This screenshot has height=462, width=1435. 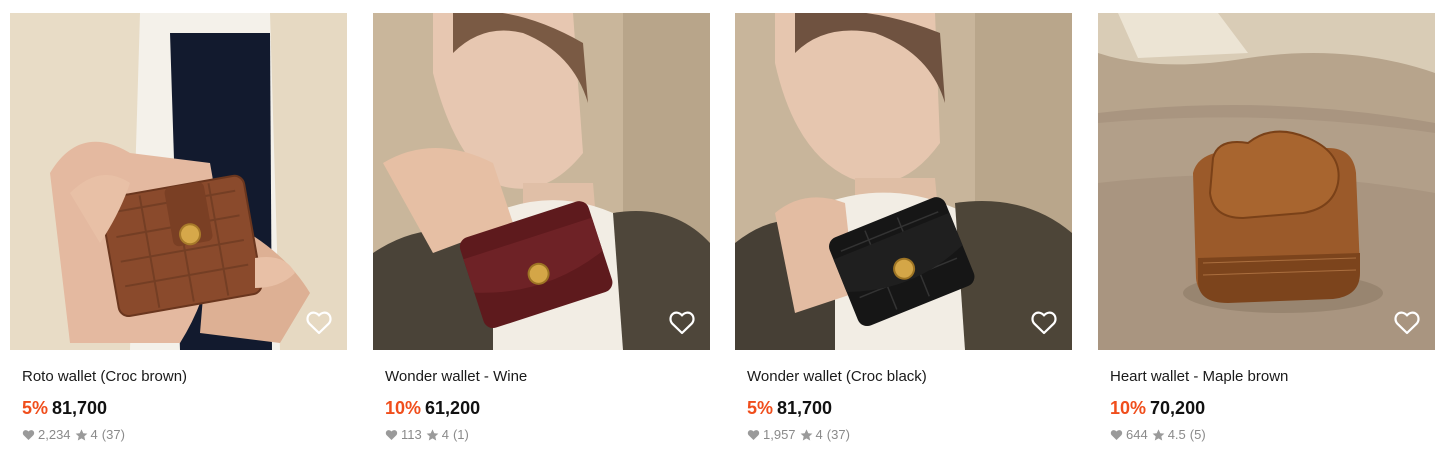 What do you see at coordinates (460, 434) in the screenshot?
I see `review-count: (1)` at bounding box center [460, 434].